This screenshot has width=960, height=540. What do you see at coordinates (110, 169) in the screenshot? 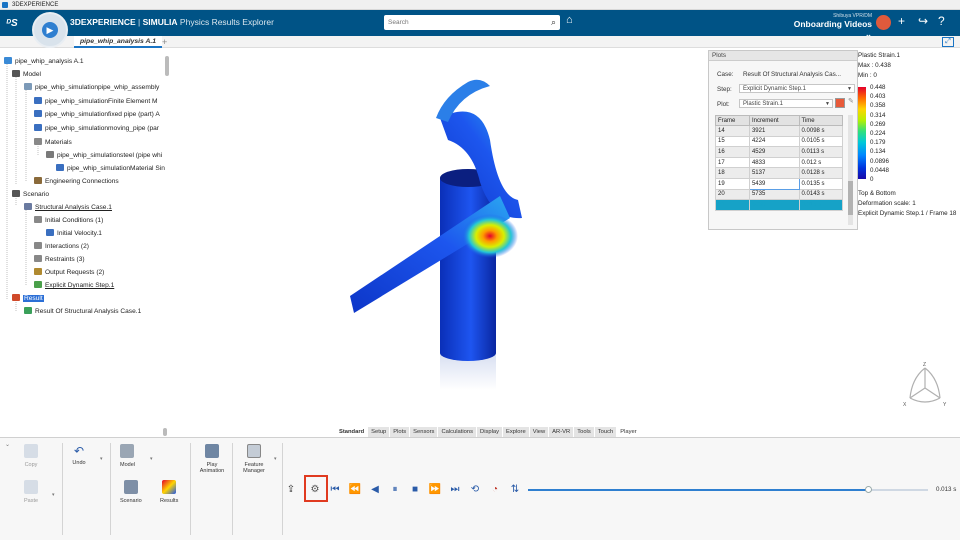
I see `tree-item: pipe_whip_simulationMaterial Sin` at bounding box center [110, 169].